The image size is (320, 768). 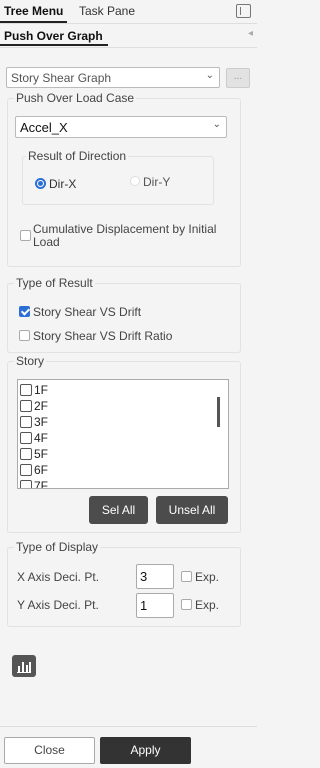 What do you see at coordinates (58, 577) in the screenshot?
I see `x-axis-decimal-label: X Axis Deci. Pt.` at bounding box center [58, 577].